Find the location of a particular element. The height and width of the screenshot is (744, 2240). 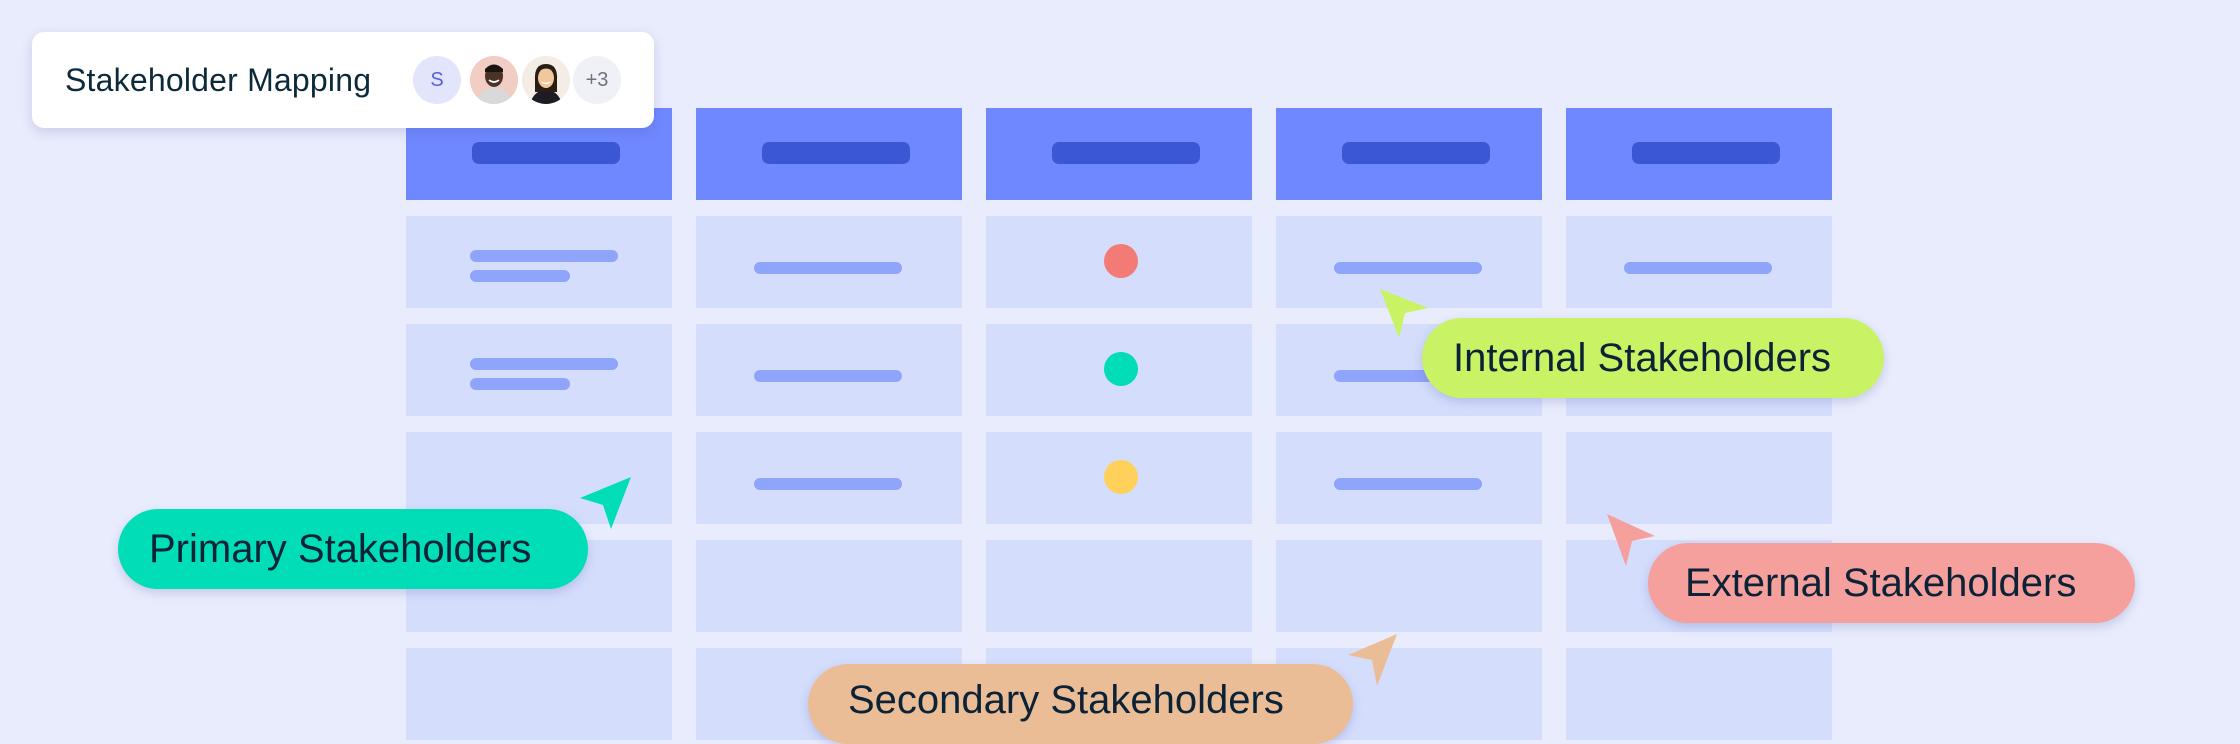

internal-stakeholders-text: Internal Stakeholders is located at coordinates (1642, 357).